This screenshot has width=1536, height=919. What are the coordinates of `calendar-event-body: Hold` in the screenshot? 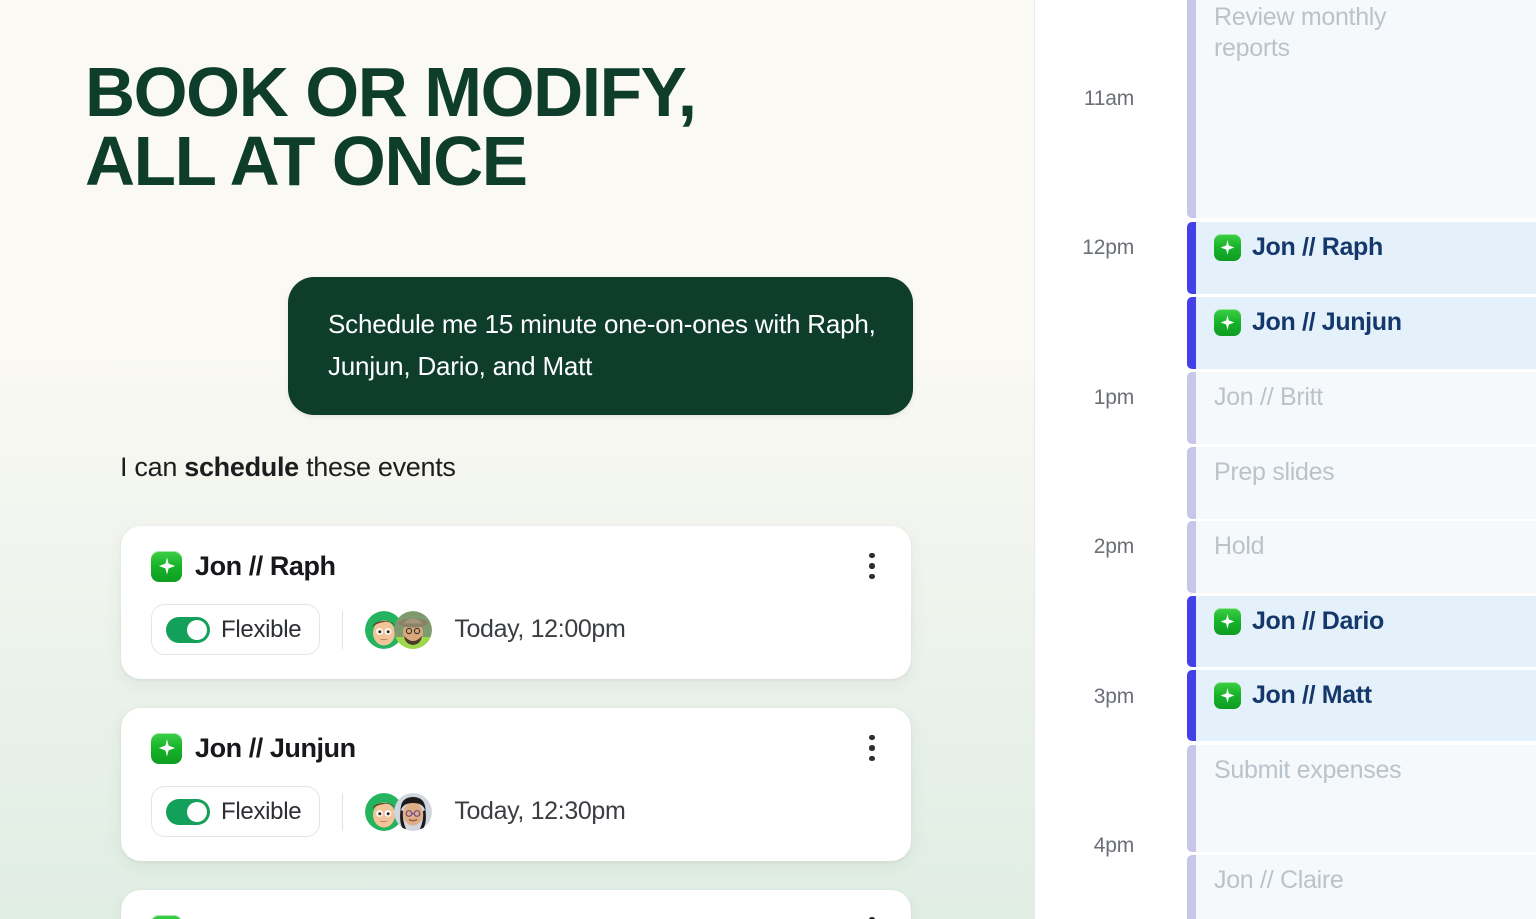 It's located at (1366, 557).